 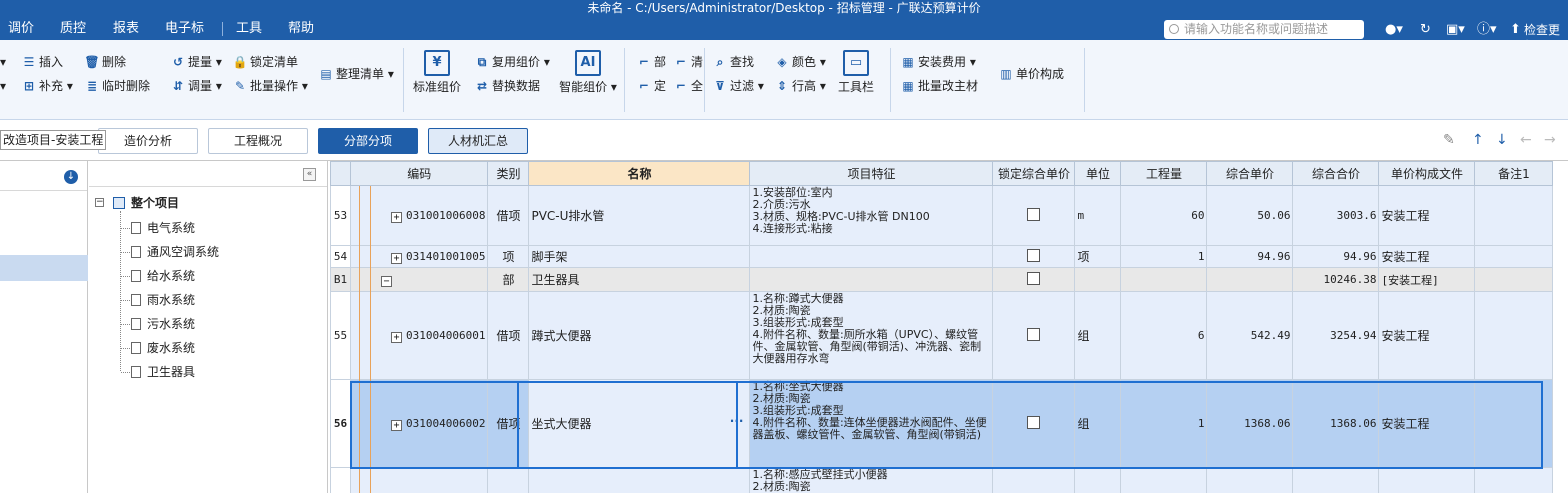 What do you see at coordinates (105, 62) in the screenshot?
I see `delete-button: 🗑 删除` at bounding box center [105, 62].